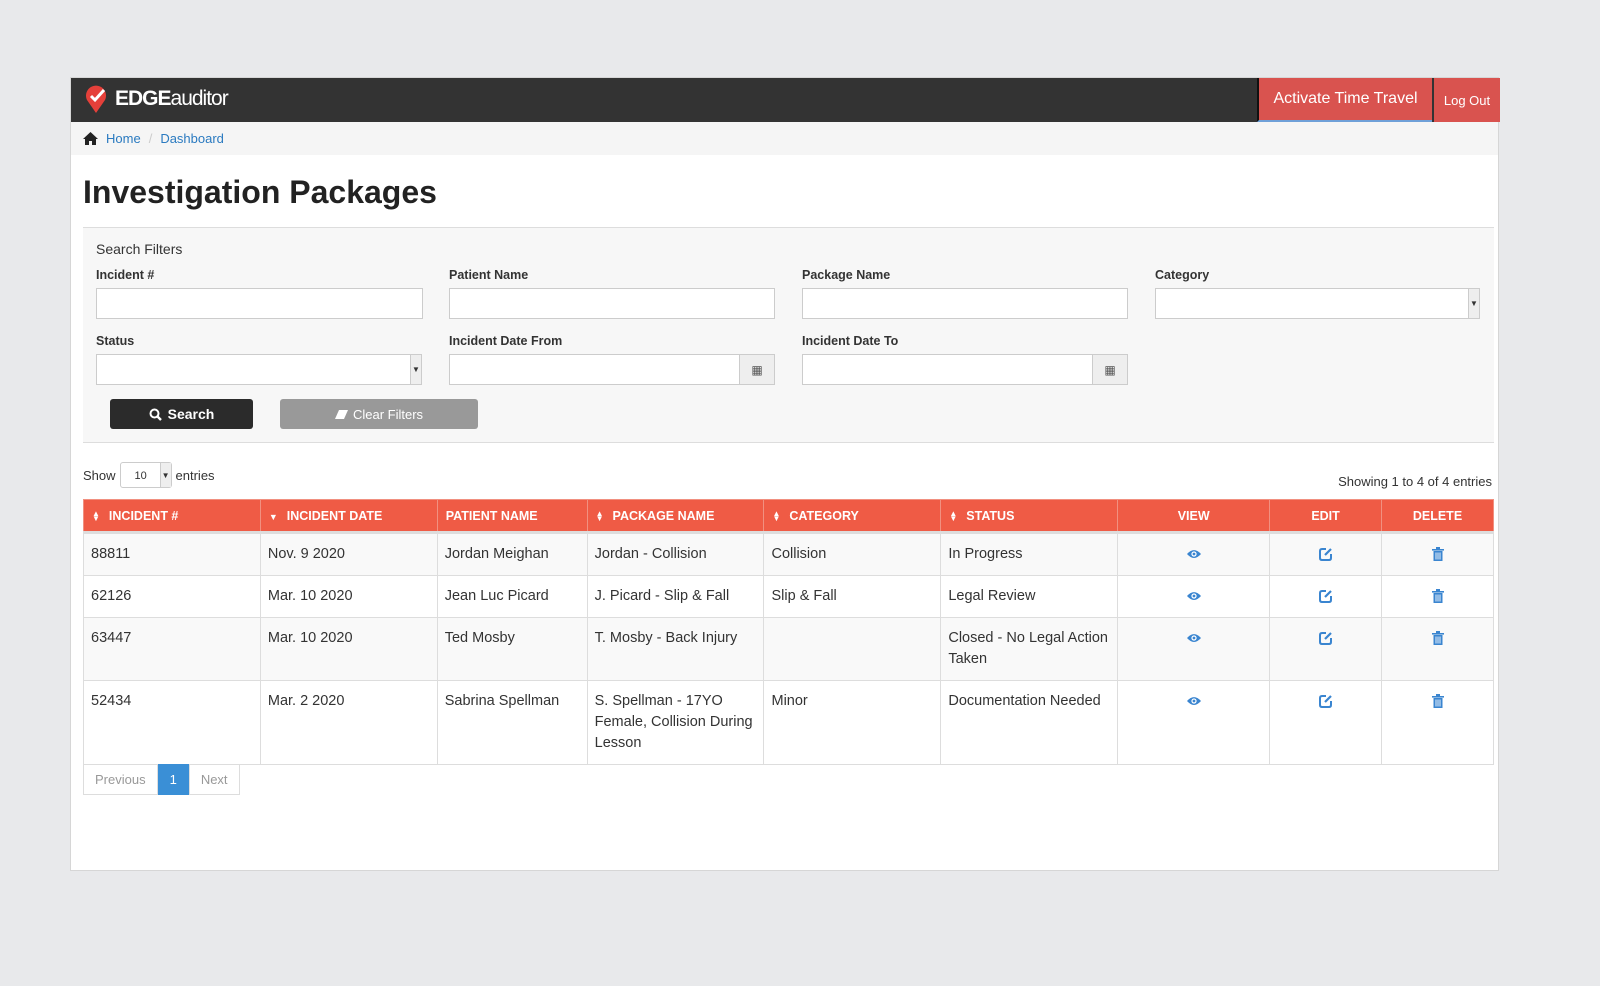  I want to click on breadcrumb-home: Home, so click(123, 138).